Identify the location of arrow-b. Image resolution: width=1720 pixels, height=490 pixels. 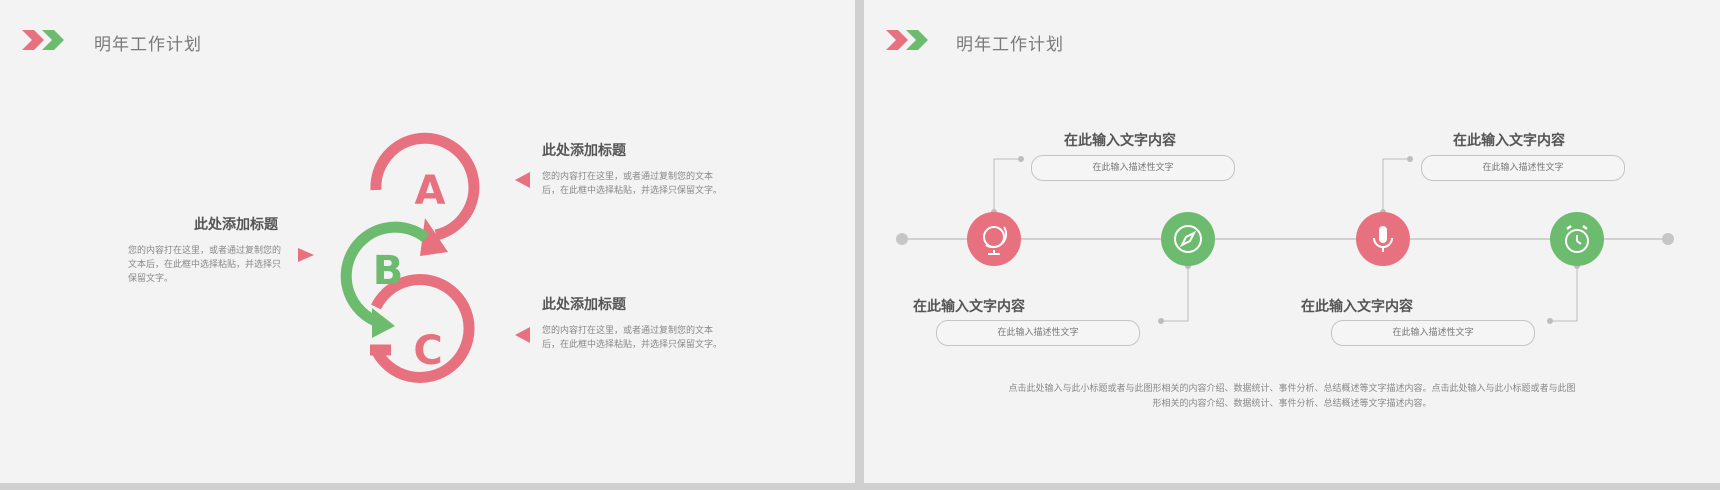
(383, 323).